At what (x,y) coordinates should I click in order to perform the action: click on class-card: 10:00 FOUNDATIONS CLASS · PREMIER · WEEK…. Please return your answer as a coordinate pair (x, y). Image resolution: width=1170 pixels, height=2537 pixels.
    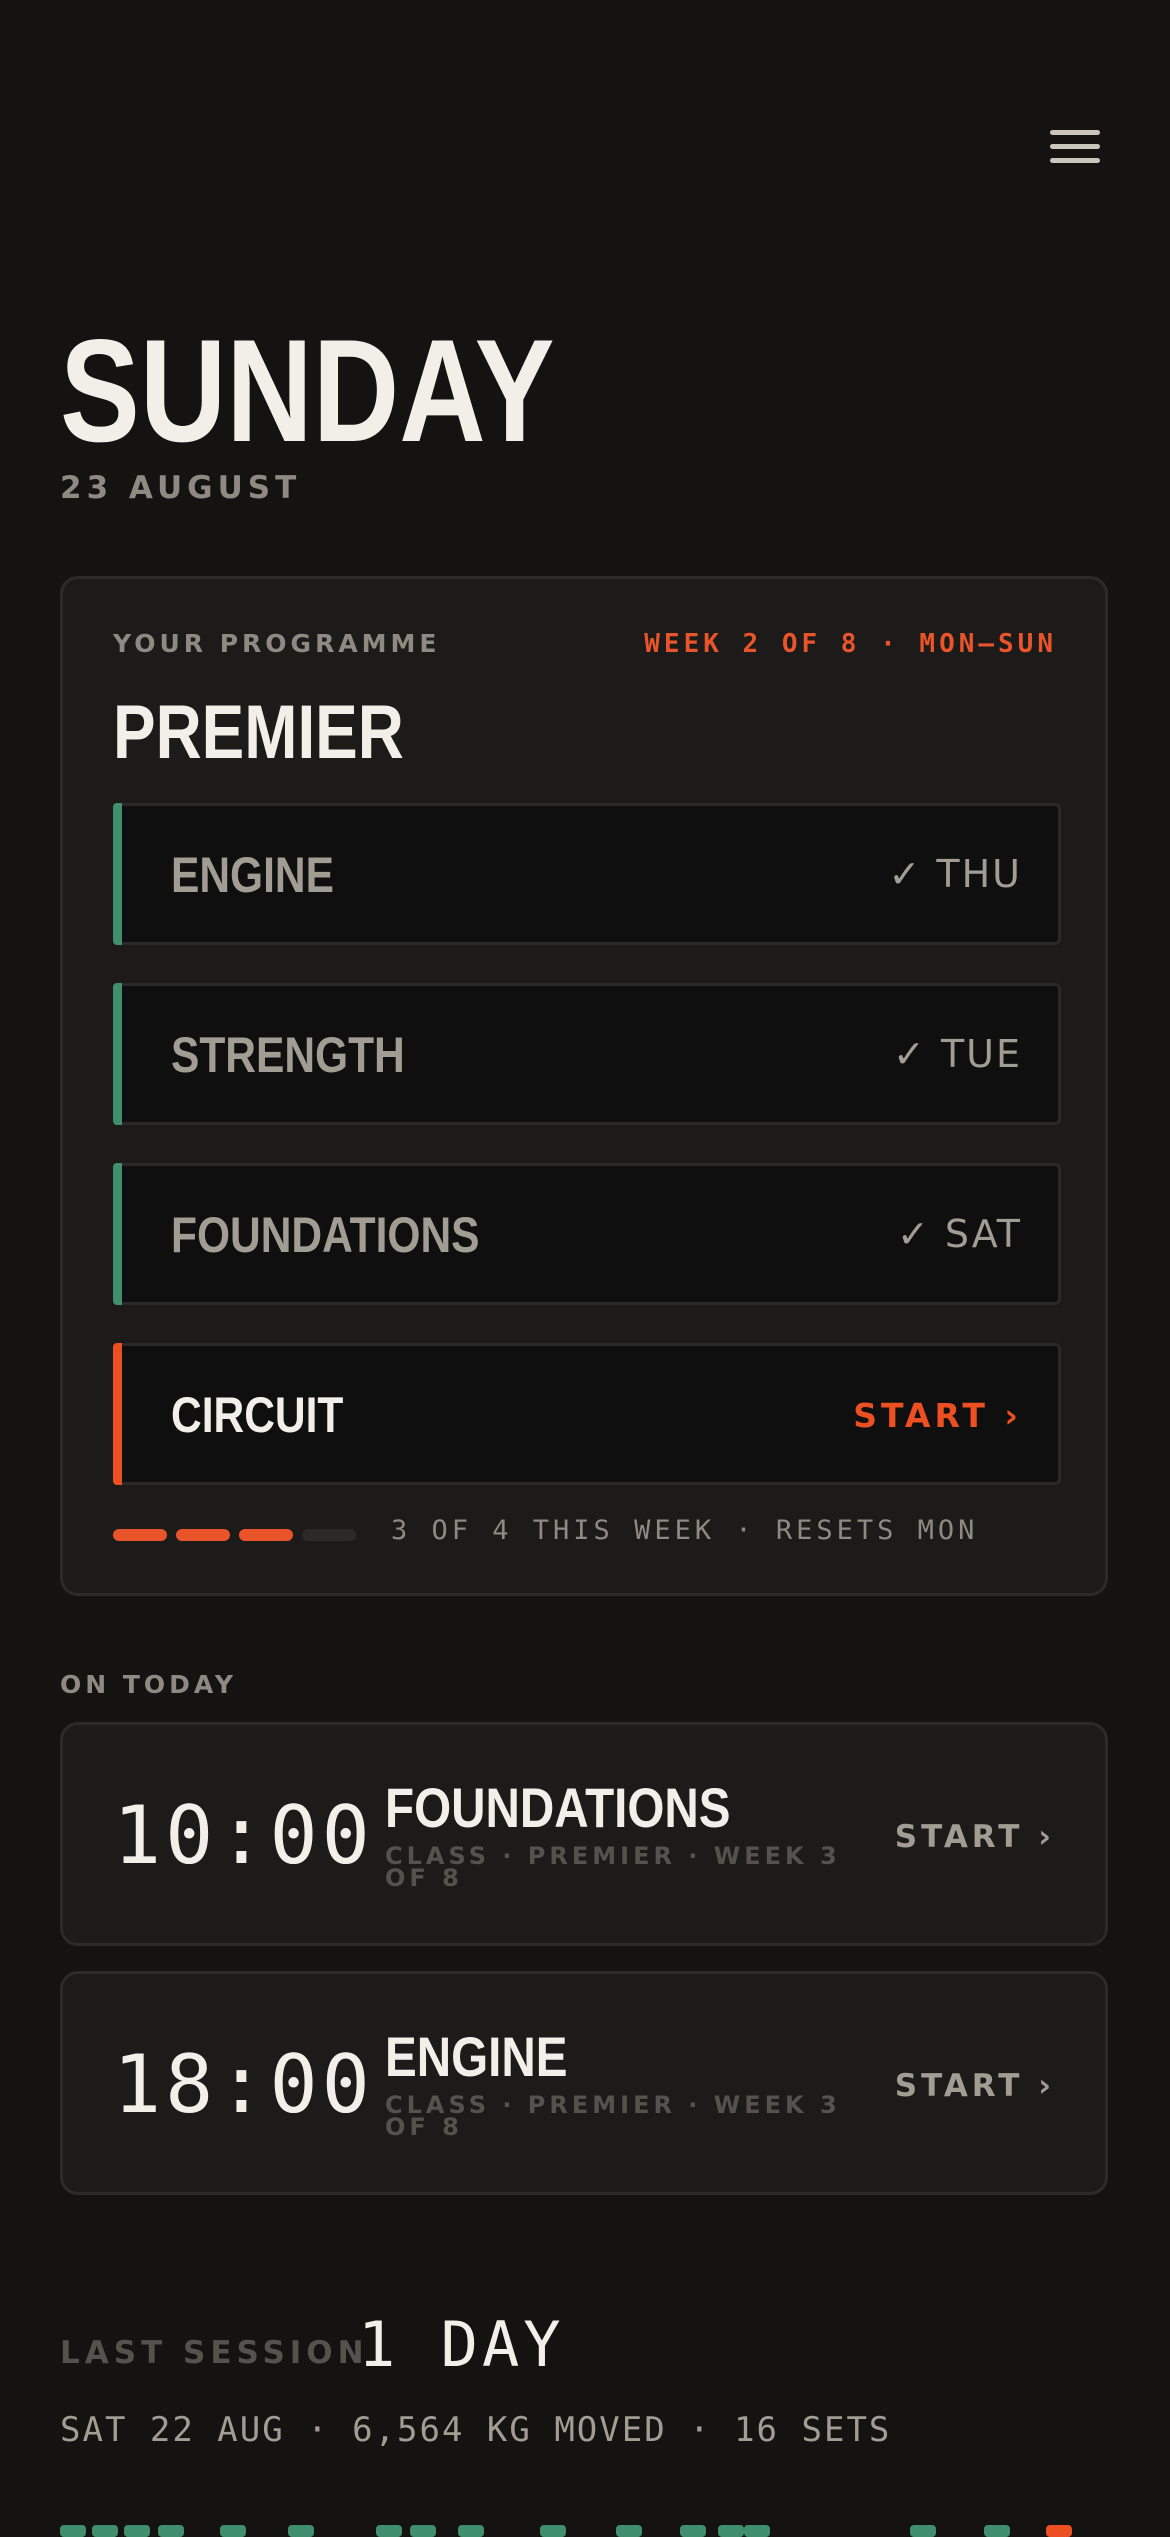
    Looking at the image, I should click on (584, 1834).